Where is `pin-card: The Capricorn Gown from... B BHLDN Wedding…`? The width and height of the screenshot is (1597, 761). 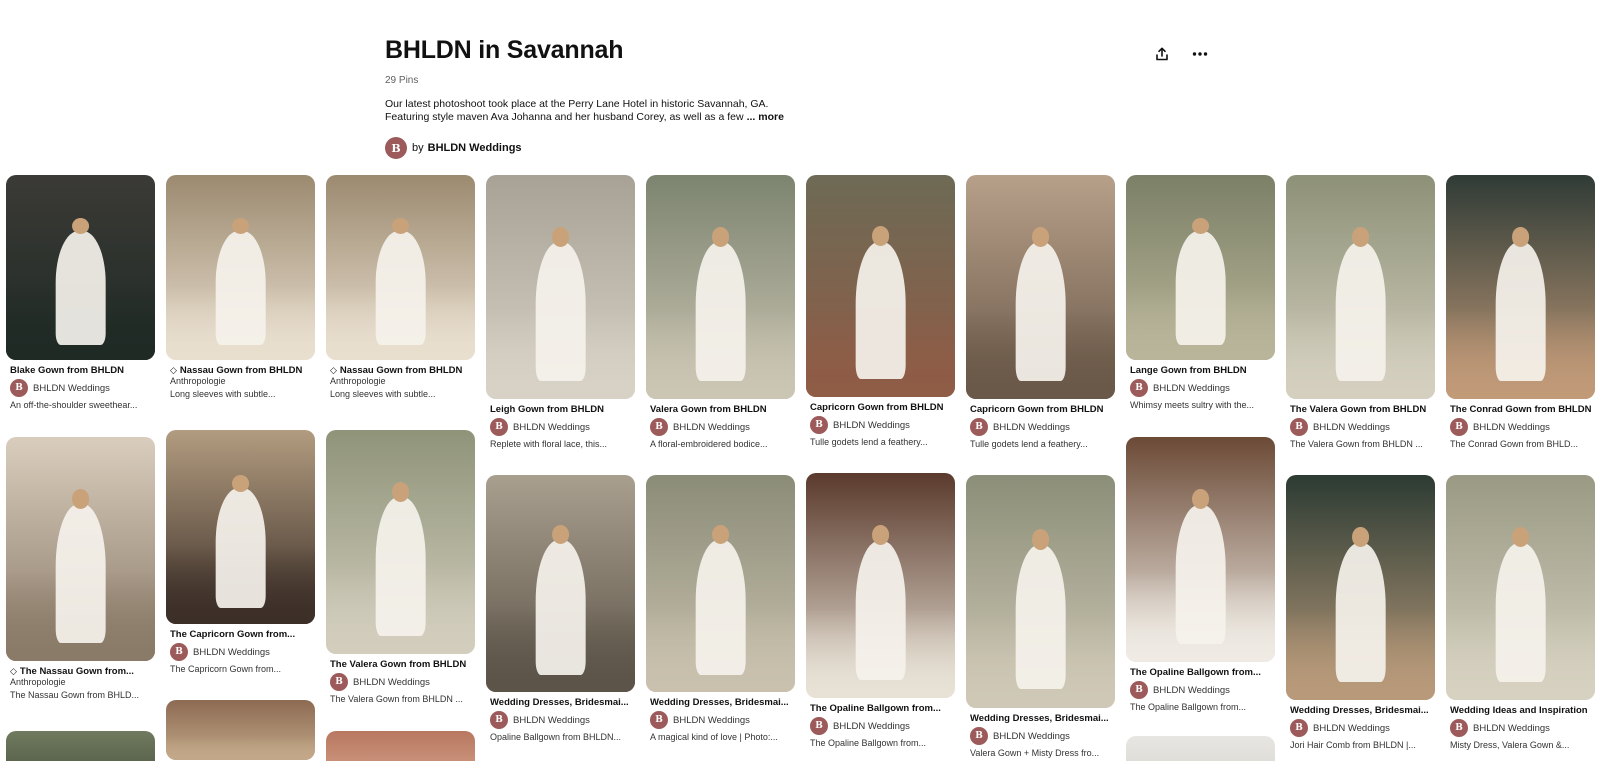
pin-card: The Capricorn Gown from... B BHLDN Wedding… is located at coordinates (240, 552).